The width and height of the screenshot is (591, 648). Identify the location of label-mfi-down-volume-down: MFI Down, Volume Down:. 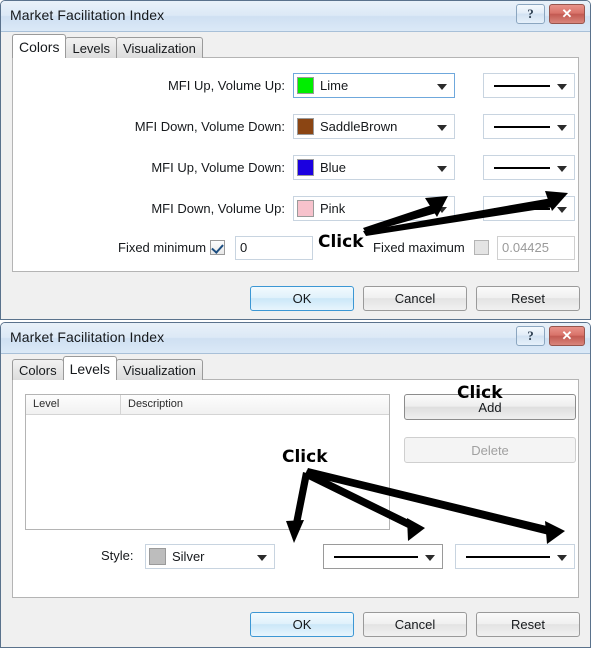
(209, 126).